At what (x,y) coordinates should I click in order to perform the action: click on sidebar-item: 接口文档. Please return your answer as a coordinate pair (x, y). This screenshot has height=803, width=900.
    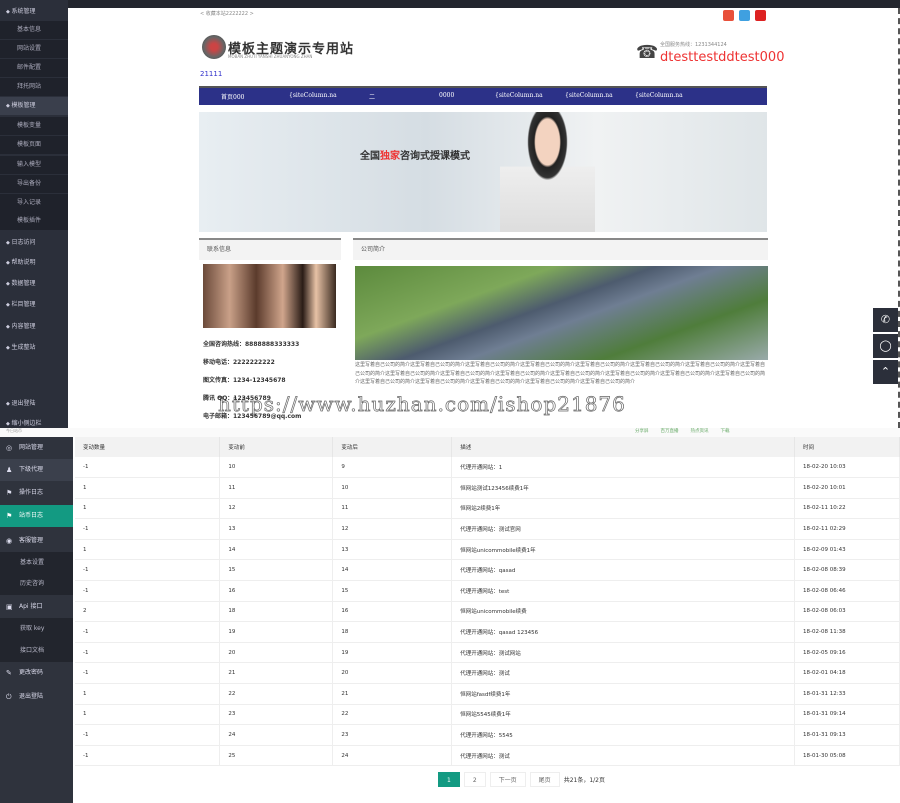
    Looking at the image, I should click on (36, 651).